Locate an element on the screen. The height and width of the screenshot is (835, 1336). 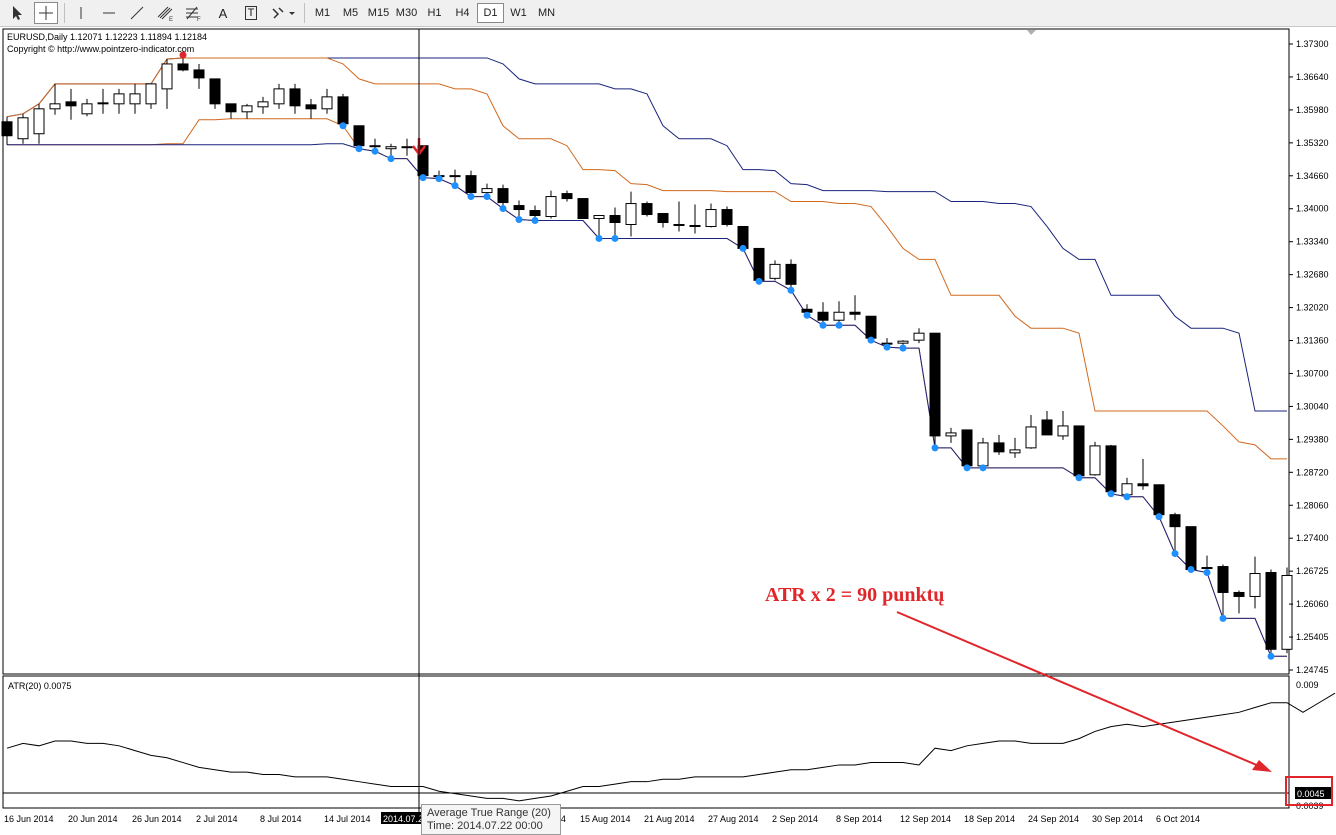
timeframe-w1: W1 is located at coordinates (518, 13).